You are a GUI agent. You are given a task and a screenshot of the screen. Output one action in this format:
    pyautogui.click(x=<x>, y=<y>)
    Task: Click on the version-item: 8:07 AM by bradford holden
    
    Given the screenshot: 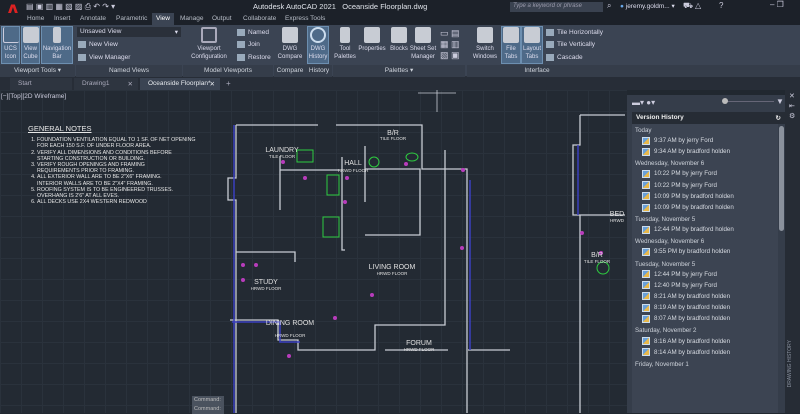 What is the action you would take?
    pyautogui.click(x=705, y=318)
    